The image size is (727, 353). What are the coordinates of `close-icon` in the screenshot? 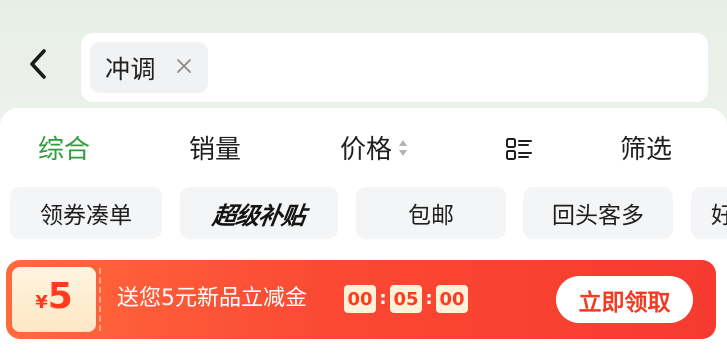 It's located at (184, 68).